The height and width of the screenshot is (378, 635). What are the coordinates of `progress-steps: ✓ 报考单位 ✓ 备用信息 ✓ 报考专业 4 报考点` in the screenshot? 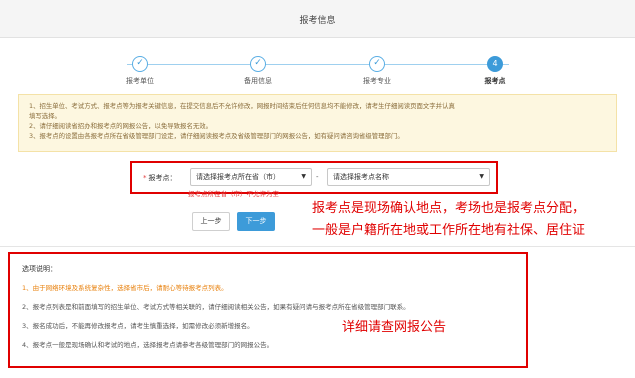 It's located at (317, 68).